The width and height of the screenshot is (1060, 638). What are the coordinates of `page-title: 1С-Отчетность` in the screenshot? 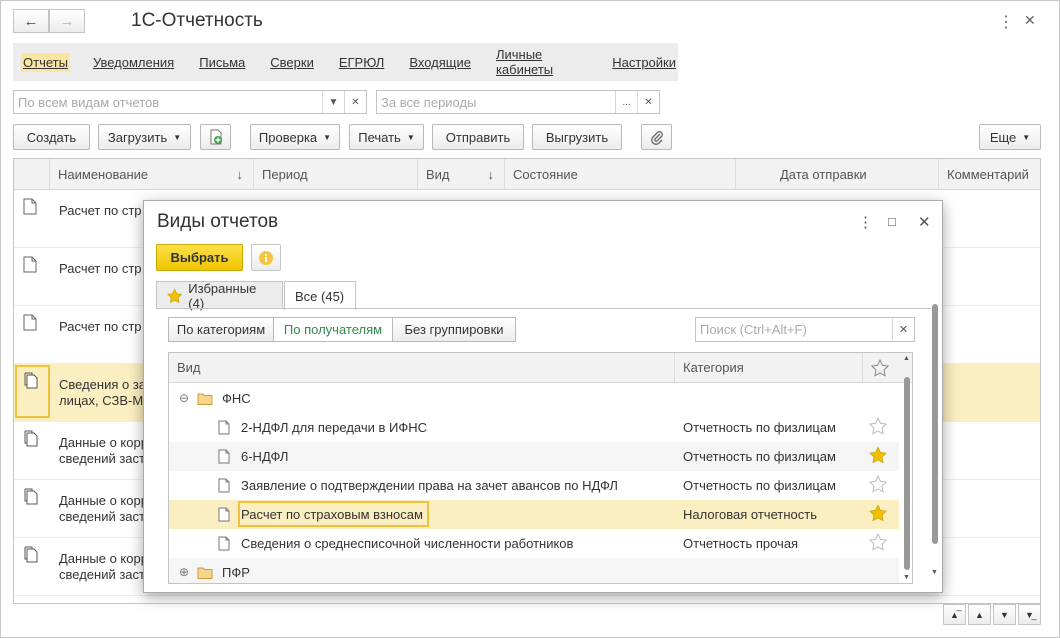 It's located at (197, 20).